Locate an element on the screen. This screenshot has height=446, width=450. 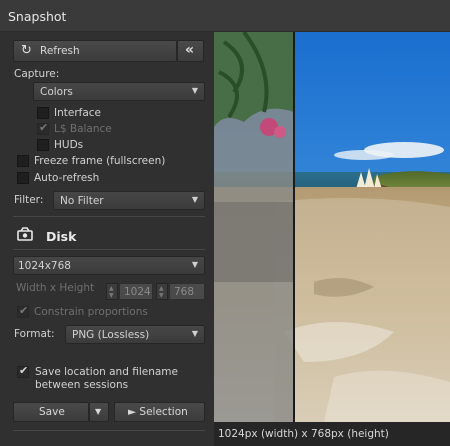
format-label: Format: is located at coordinates (34, 334).